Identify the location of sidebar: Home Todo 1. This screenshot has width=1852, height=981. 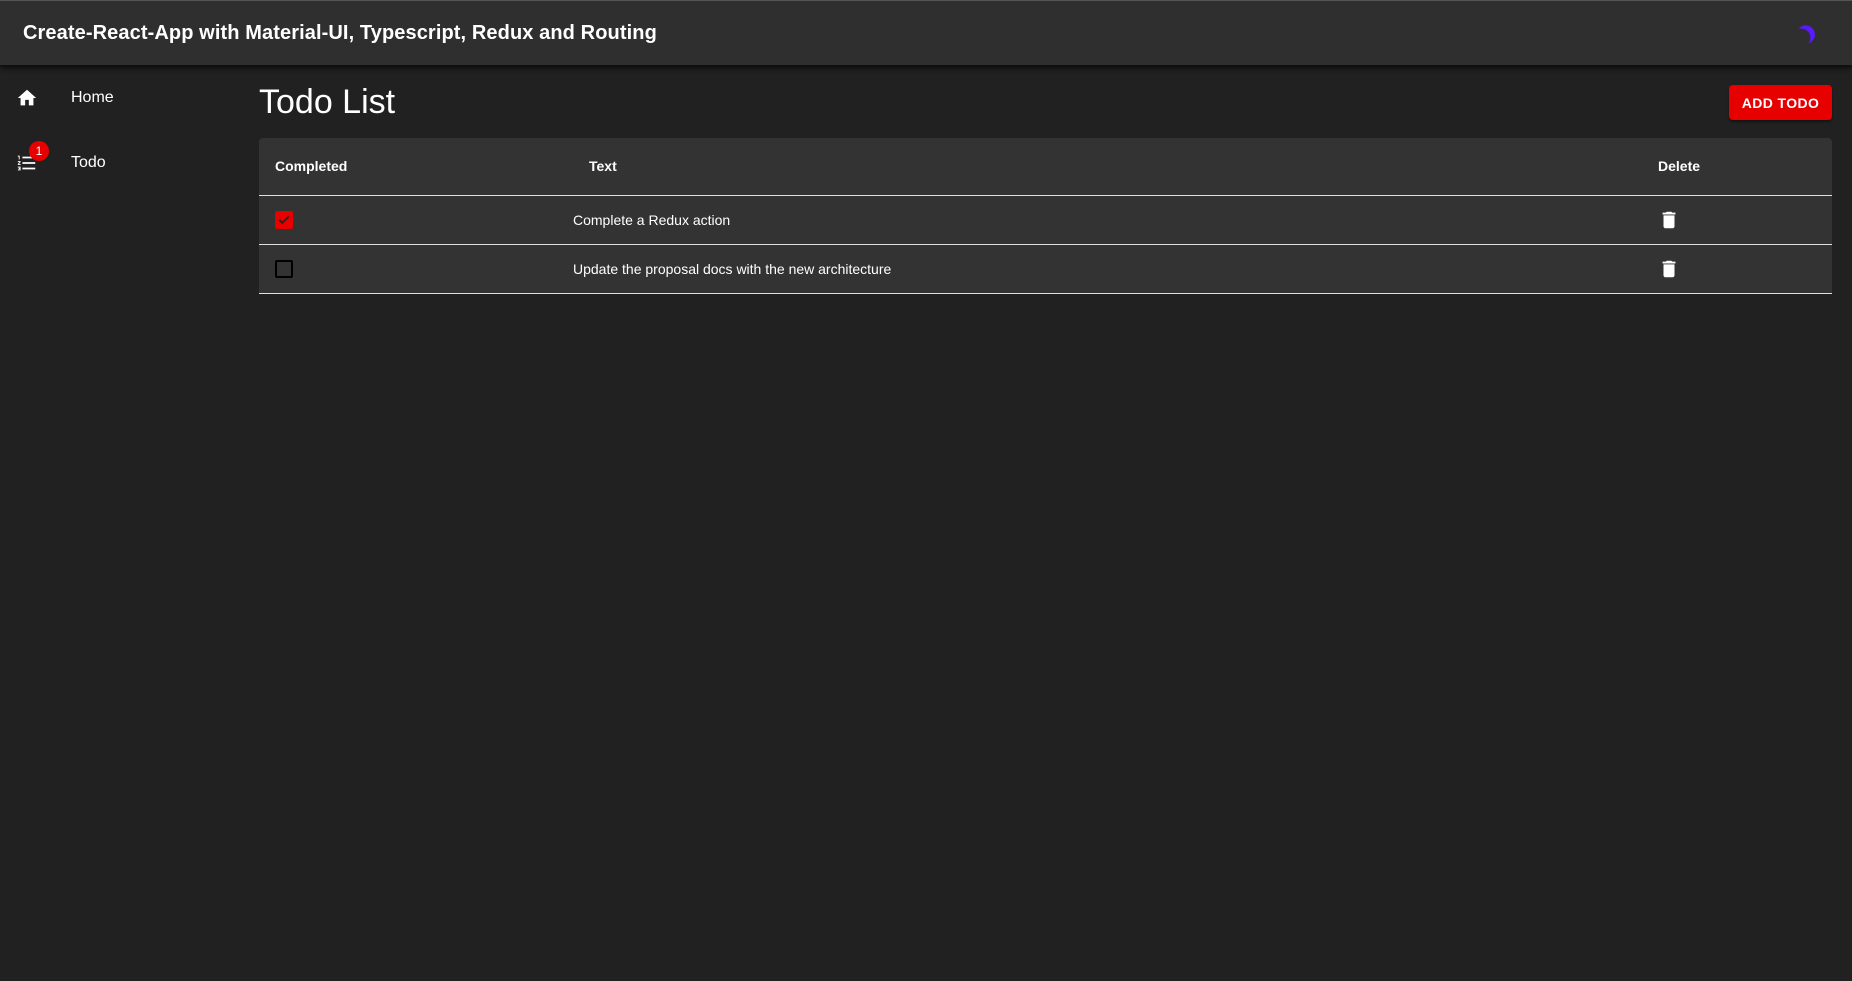
(120, 523).